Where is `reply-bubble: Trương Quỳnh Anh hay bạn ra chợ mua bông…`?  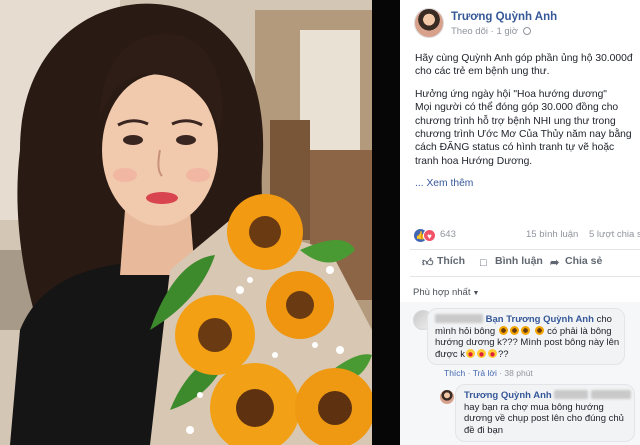 reply-bubble: Trương Quỳnh Anh hay bạn ra chợ mua bông… is located at coordinates (545, 413).